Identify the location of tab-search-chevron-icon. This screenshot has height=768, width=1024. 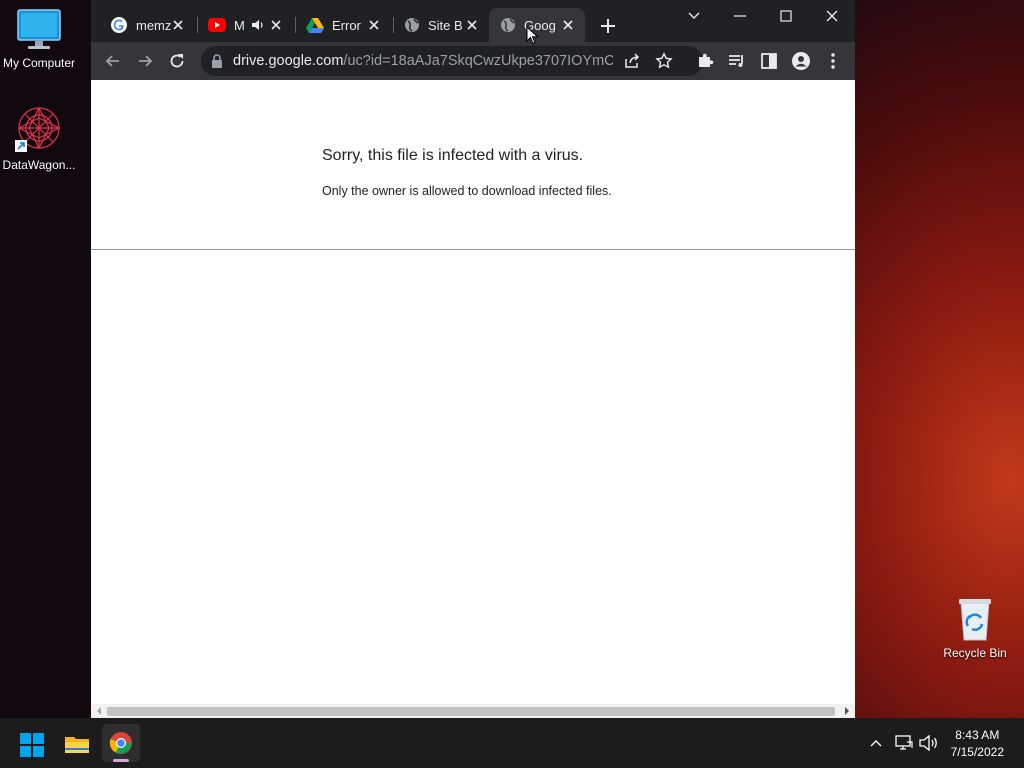
(694, 16).